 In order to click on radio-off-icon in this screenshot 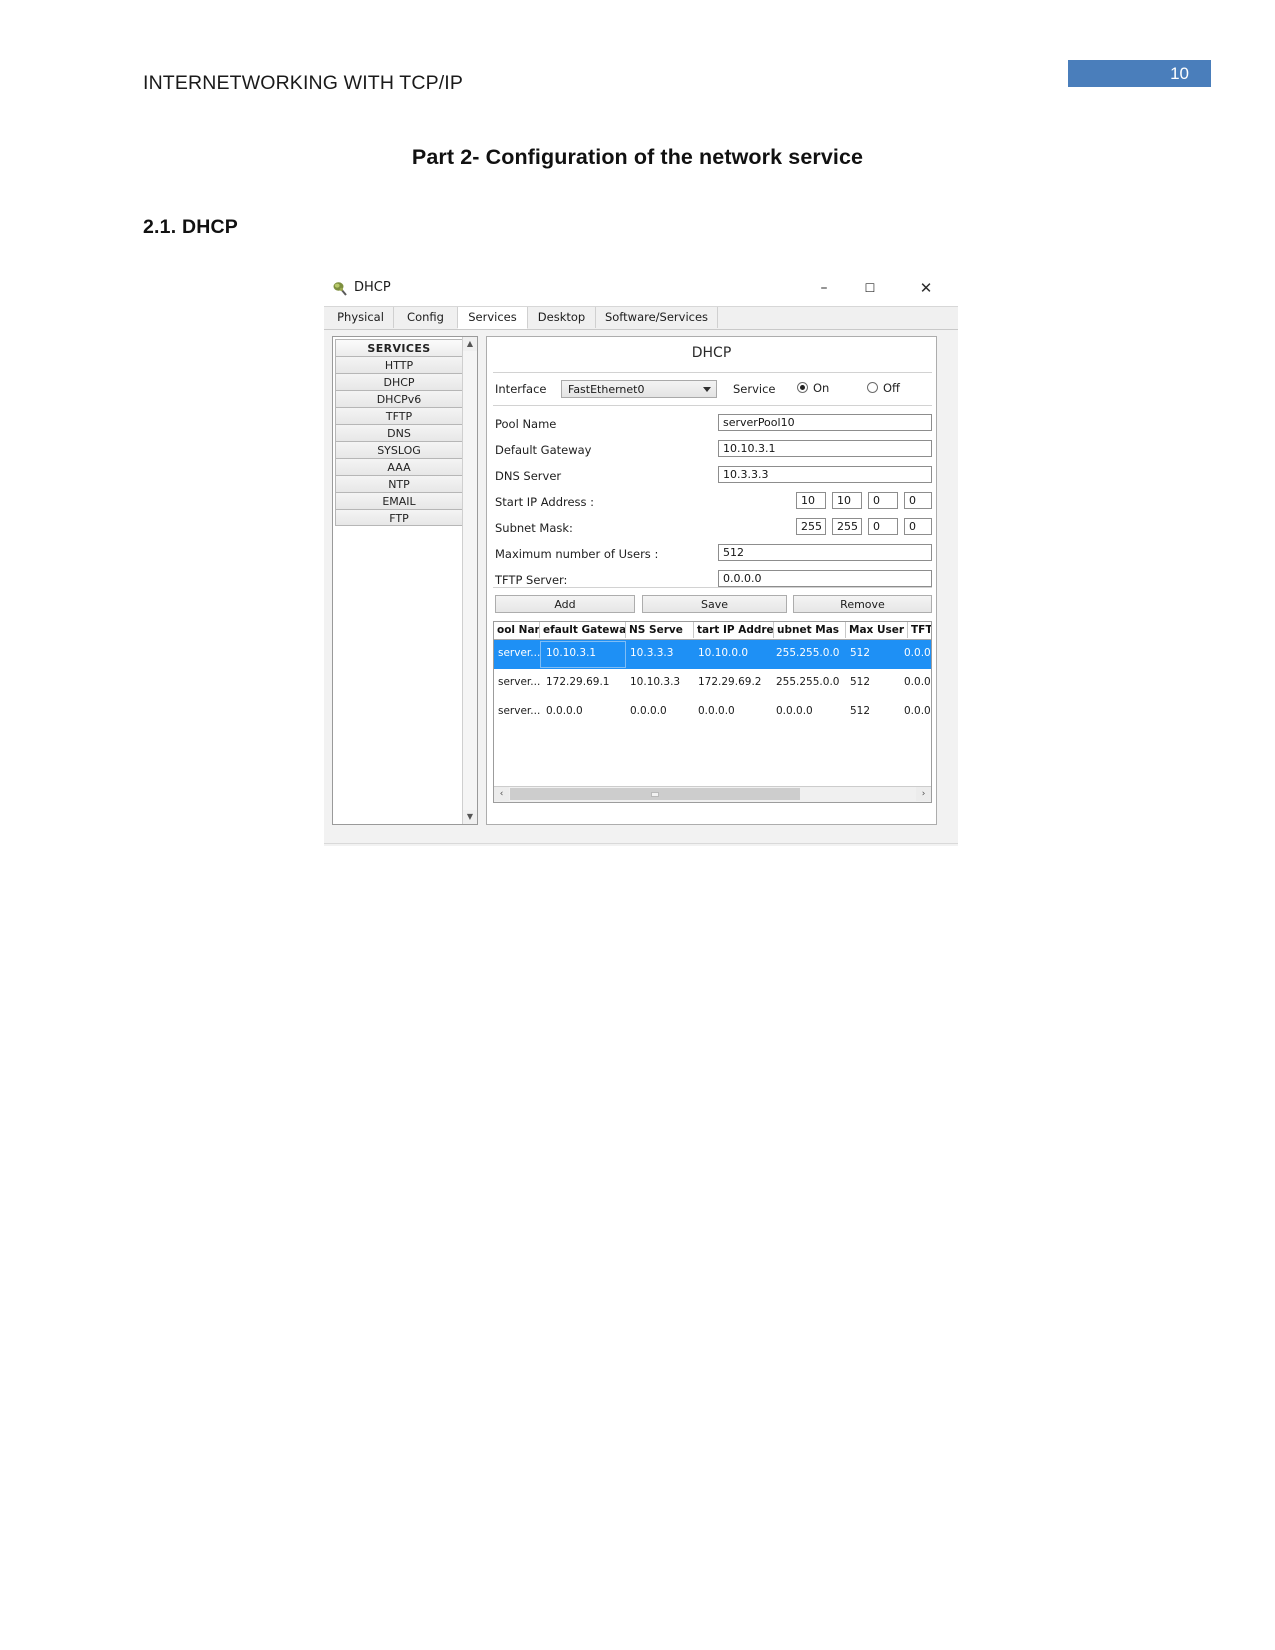, I will do `click(872, 387)`.